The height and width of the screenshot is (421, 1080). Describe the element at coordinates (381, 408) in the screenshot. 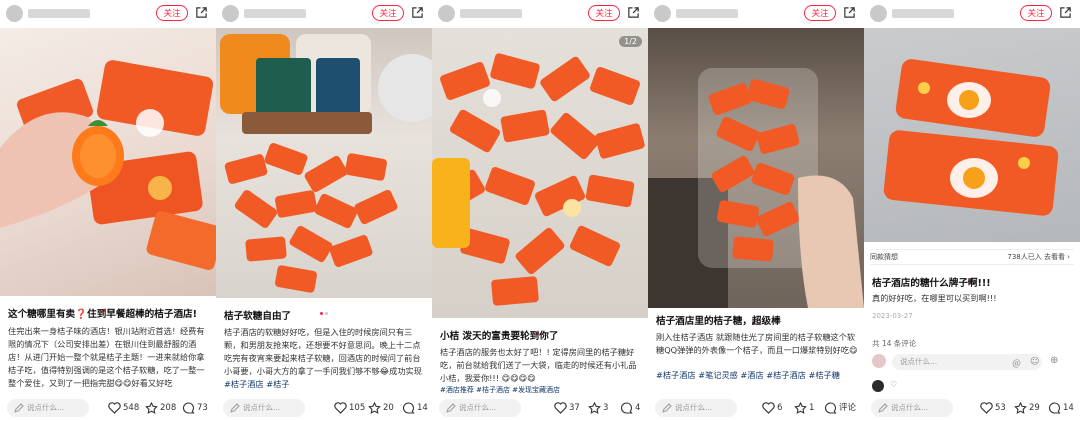

I see `collect-button: 20` at that location.